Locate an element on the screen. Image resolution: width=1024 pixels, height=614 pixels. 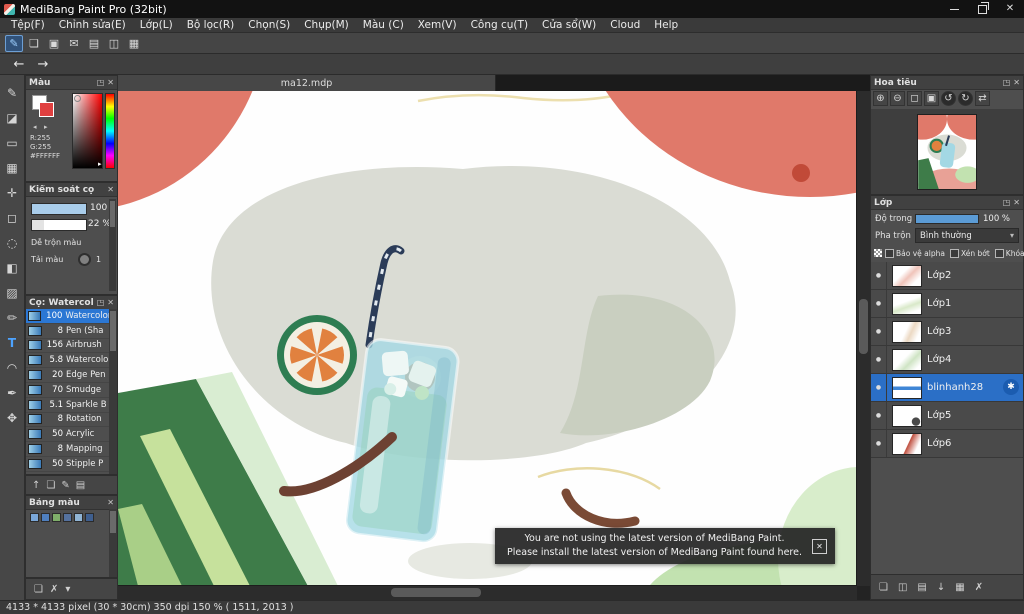
clipping-checkbox is located at coordinates (954, 253).